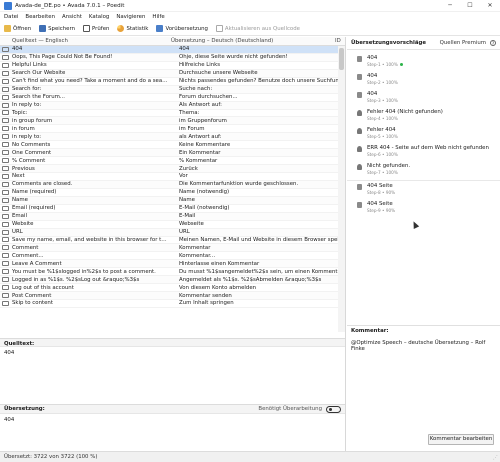 This screenshot has height=462, width=500. Describe the element at coordinates (423, 208) in the screenshot. I see `suggestion-item: 404 Seite Step-9 • 90%` at that location.